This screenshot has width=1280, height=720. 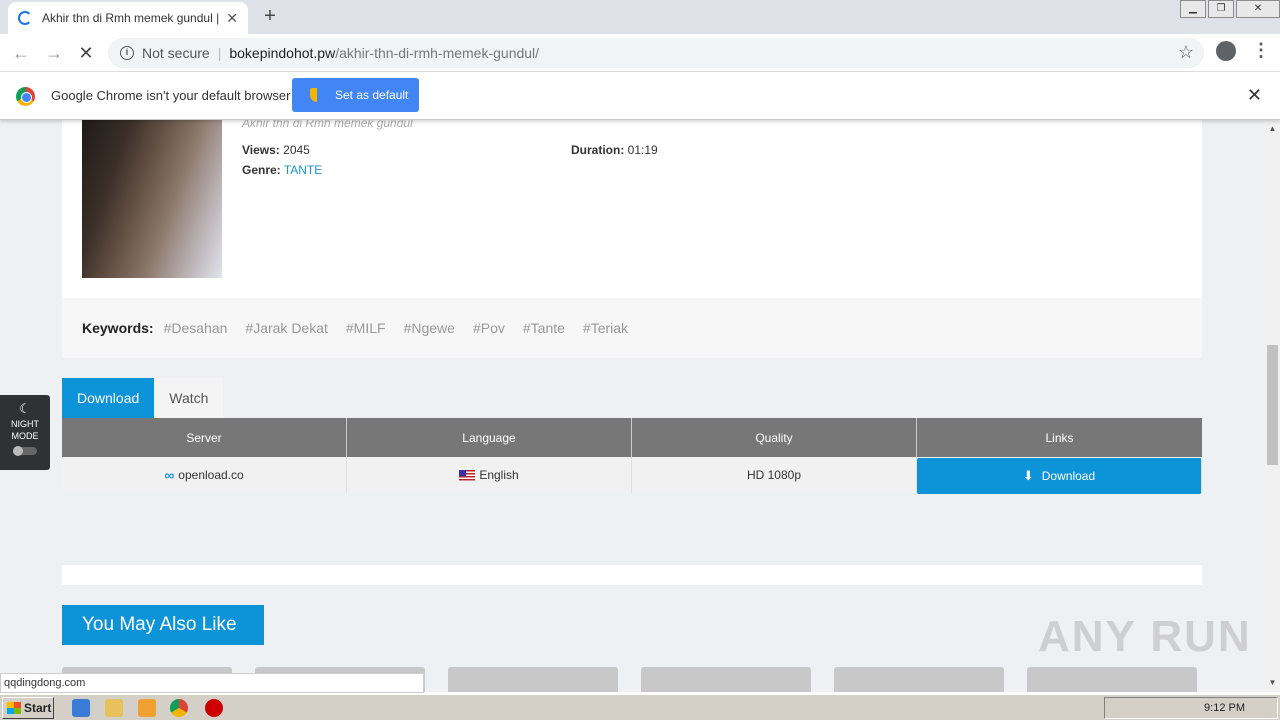 What do you see at coordinates (14, 708) in the screenshot?
I see `windows-logo-icon` at bounding box center [14, 708].